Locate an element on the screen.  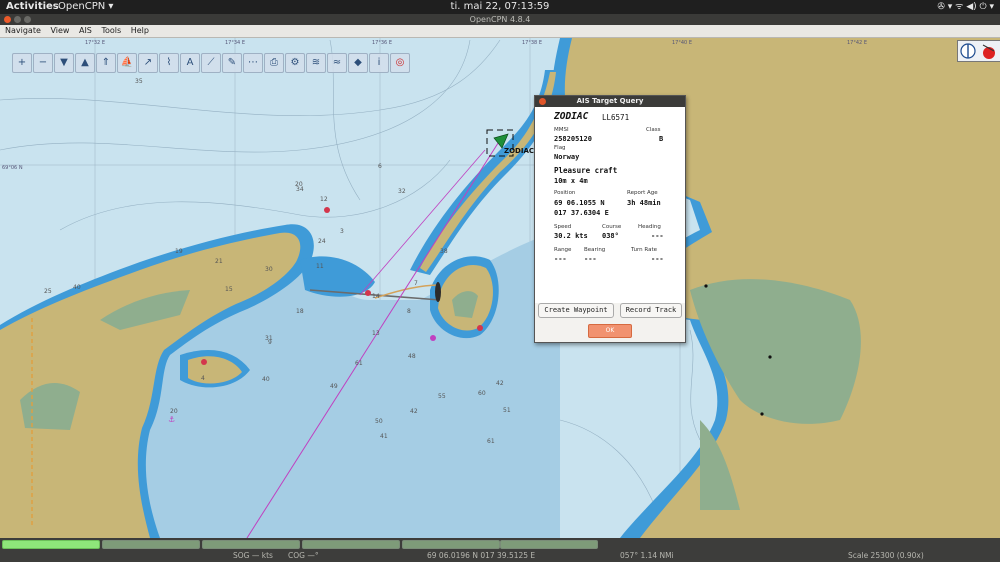
turn-rate-value: --- is located at coordinates (657, 259).